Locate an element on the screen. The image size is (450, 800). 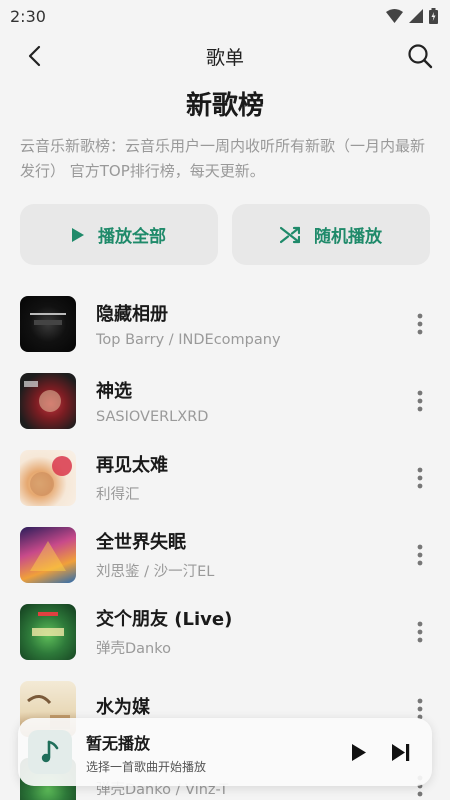
music-note-icon is located at coordinates (50, 751).